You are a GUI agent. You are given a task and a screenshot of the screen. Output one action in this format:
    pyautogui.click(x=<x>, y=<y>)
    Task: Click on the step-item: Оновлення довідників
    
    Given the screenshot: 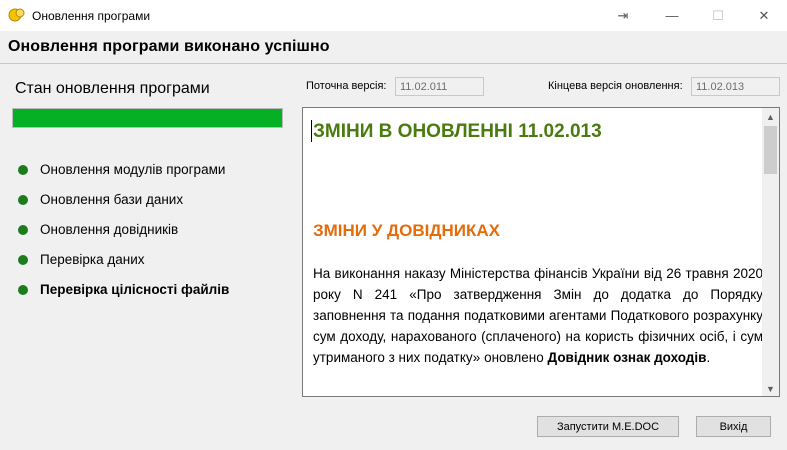 What is the action you would take?
    pyautogui.click(x=98, y=229)
    